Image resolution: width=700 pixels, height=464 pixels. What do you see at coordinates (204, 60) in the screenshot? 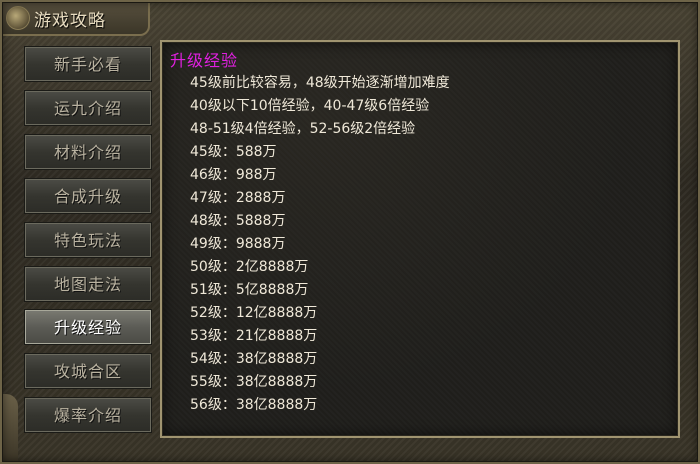
I see `section-title: 升级经验` at bounding box center [204, 60].